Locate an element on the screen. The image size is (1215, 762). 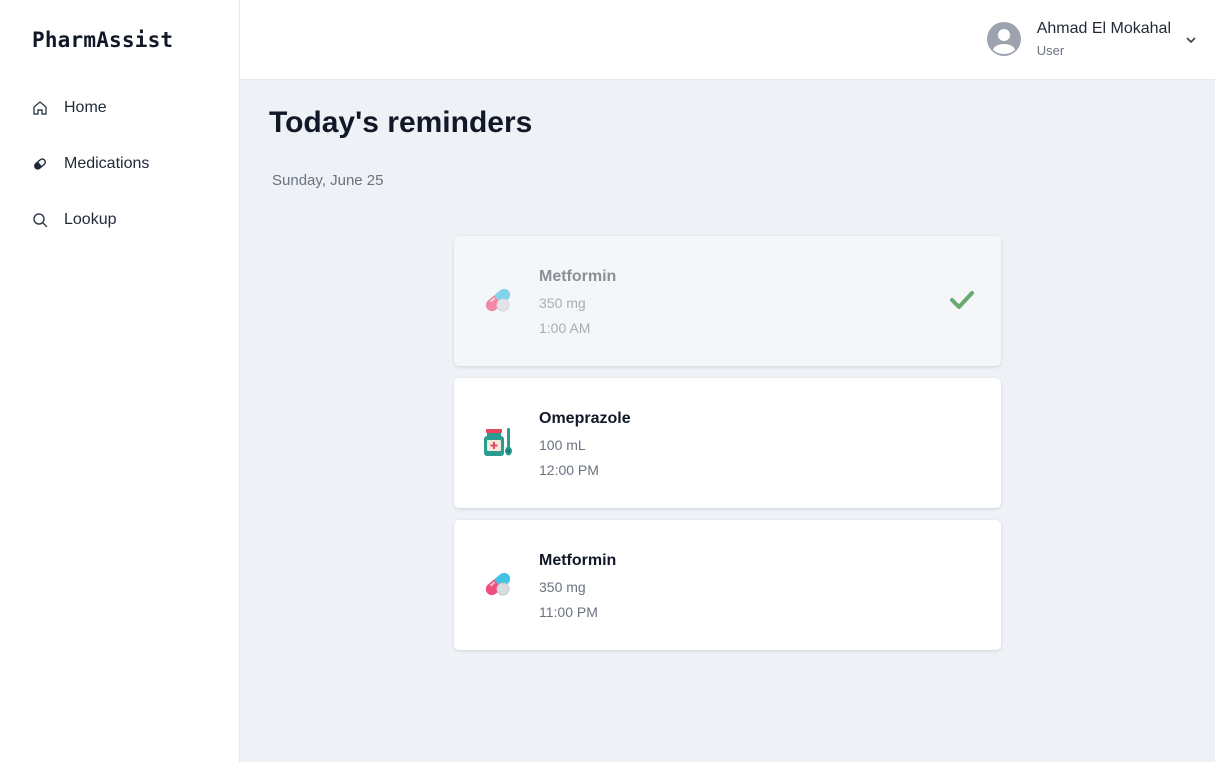
app-logo: PharmAssist is located at coordinates (102, 40).